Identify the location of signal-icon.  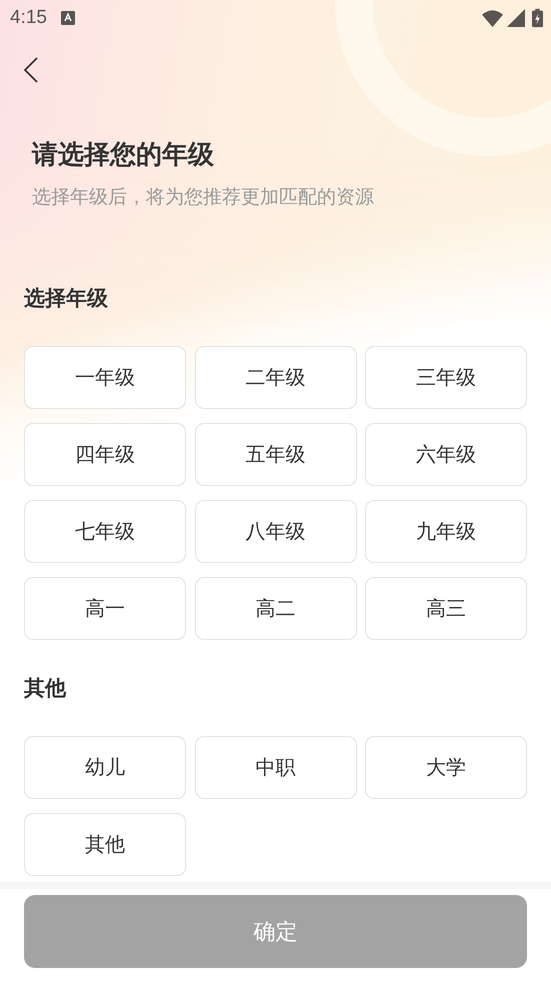
(516, 18).